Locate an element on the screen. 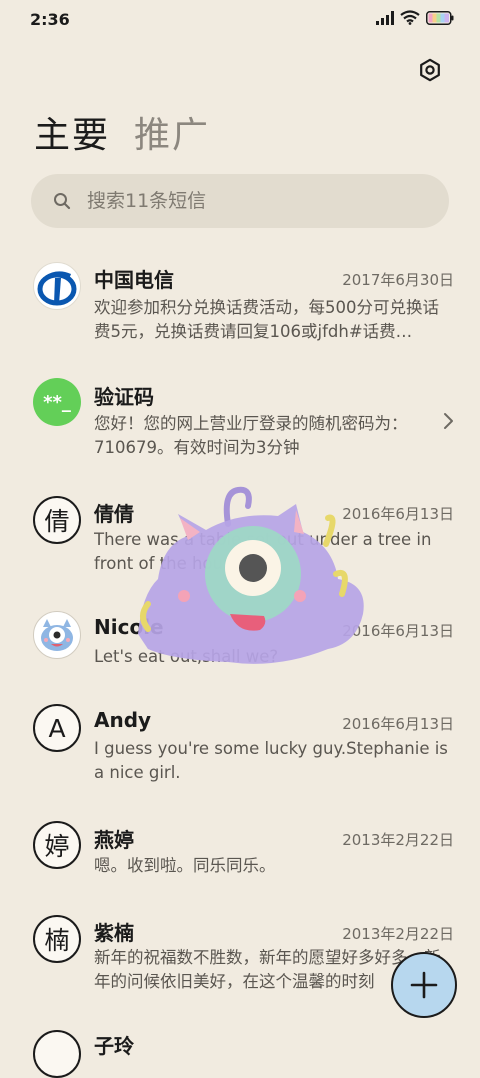 The width and height of the screenshot is (480, 1078). plus-icon is located at coordinates (424, 985).